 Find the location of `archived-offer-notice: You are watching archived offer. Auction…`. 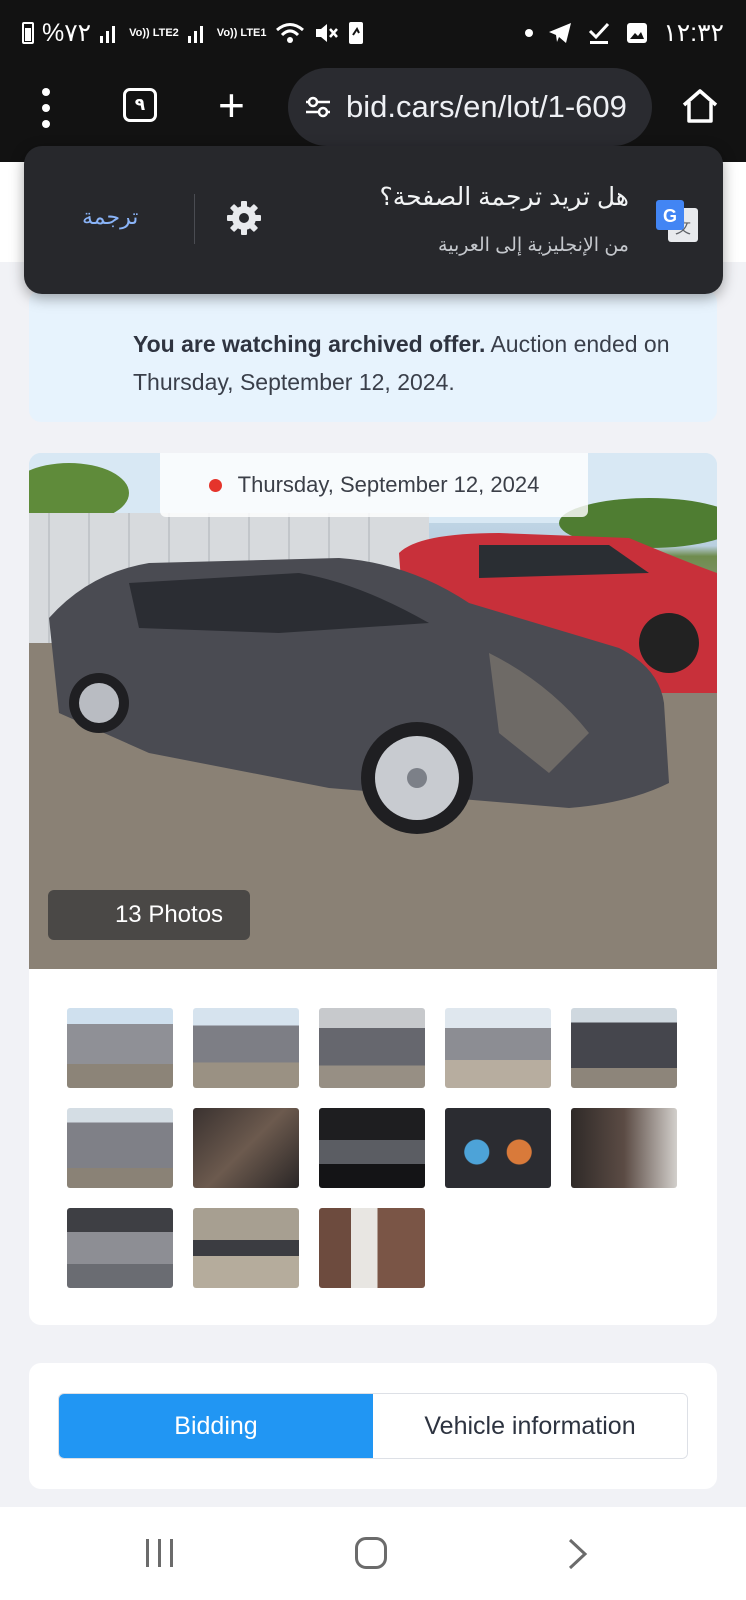

archived-offer-notice: You are watching archived offer. Auction… is located at coordinates (373, 356).